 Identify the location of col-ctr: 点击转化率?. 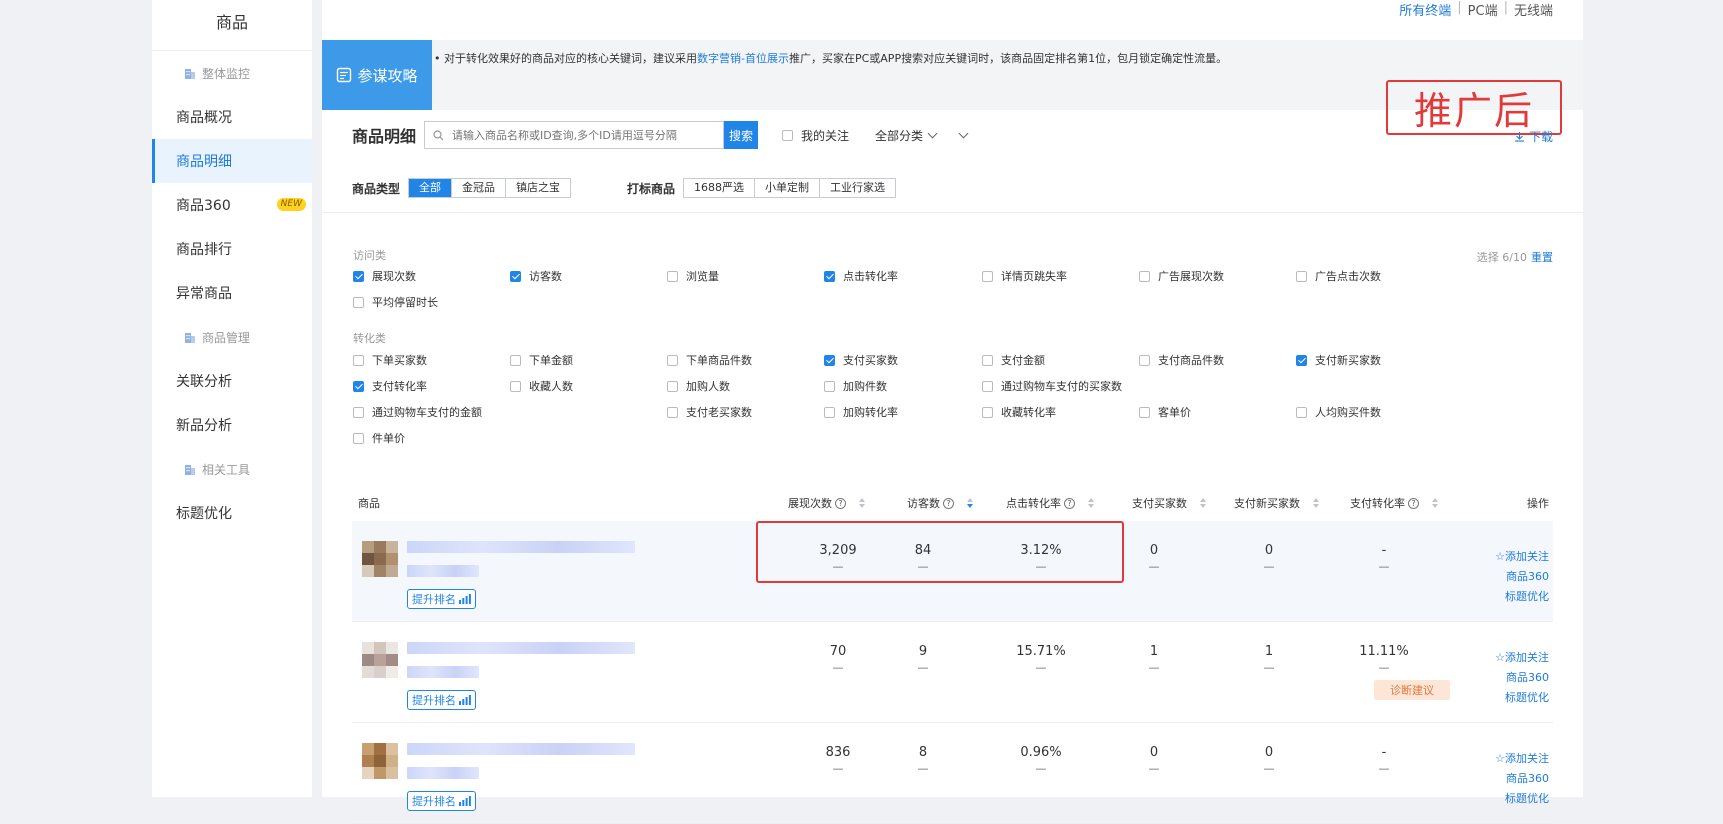
(1050, 503).